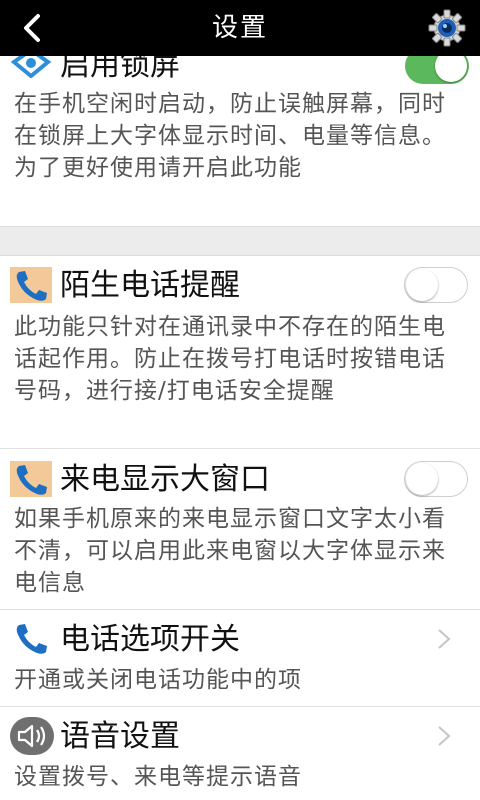 Image resolution: width=480 pixels, height=800 pixels. I want to click on top-bar: 设置, so click(240, 28).